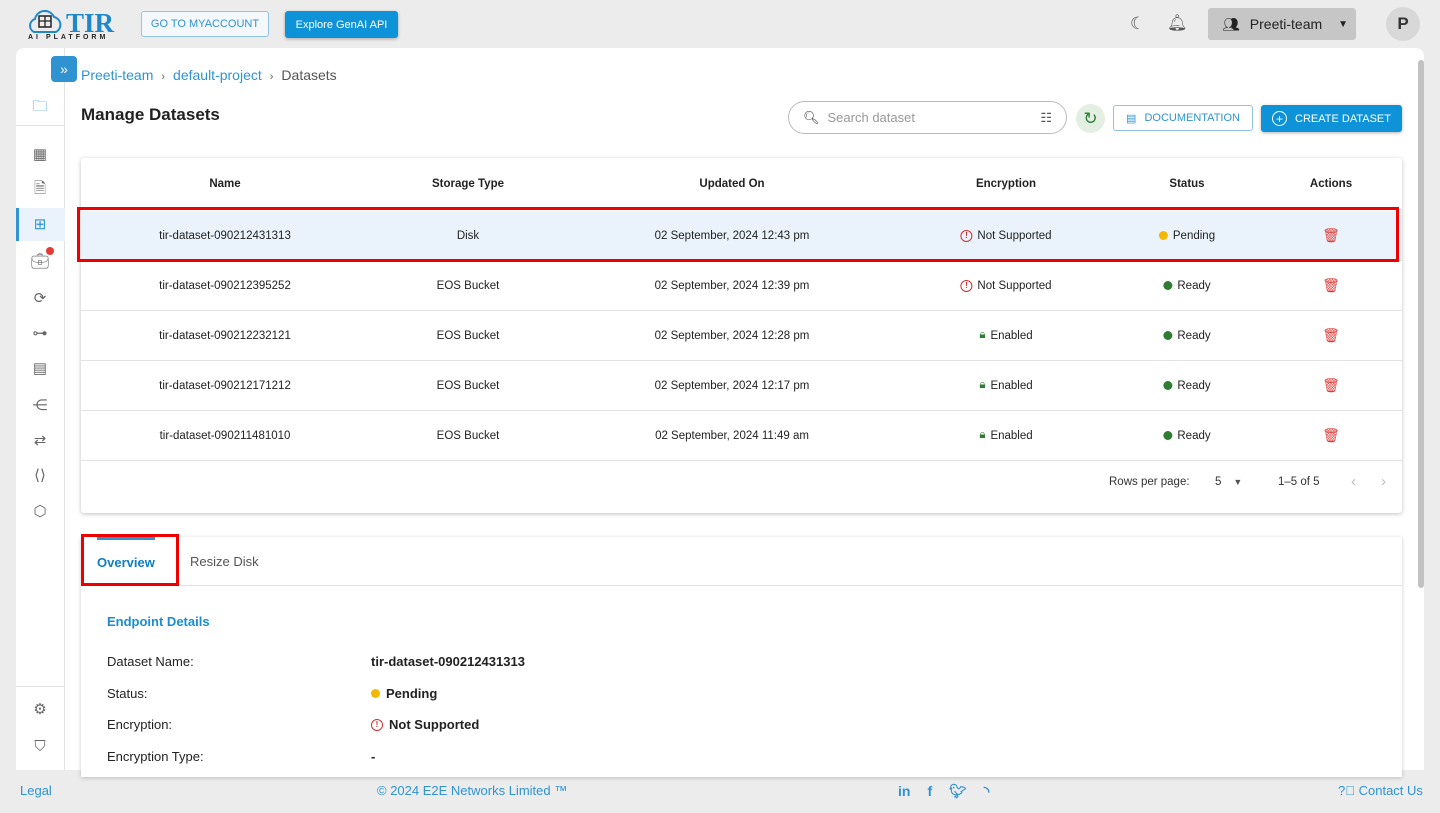 This screenshot has height=813, width=1440. Describe the element at coordinates (958, 791) in the screenshot. I see `twitter-icon: 🐦︎` at that location.